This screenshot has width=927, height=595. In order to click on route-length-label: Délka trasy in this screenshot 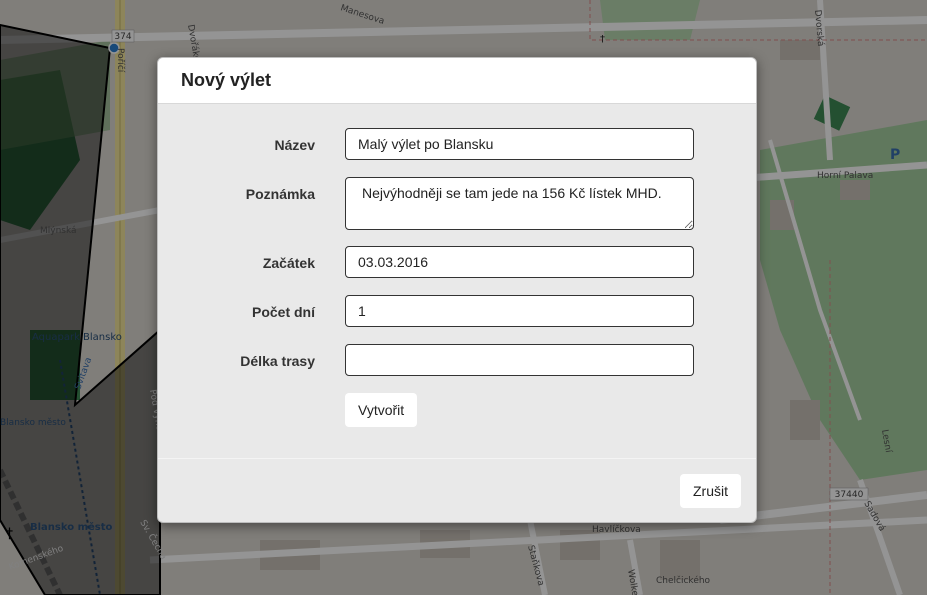, I will do `click(277, 361)`.